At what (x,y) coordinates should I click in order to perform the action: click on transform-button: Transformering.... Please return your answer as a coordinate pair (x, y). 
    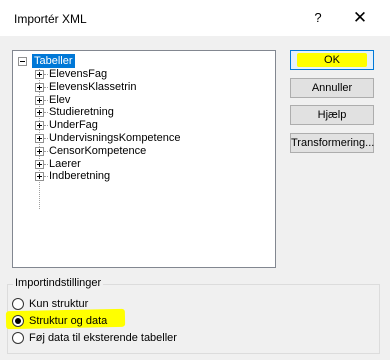
    Looking at the image, I should click on (332, 143).